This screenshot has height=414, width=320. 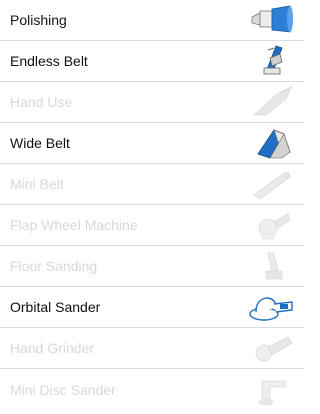 I want to click on list-item-label: Floor Sanding, so click(x=54, y=266).